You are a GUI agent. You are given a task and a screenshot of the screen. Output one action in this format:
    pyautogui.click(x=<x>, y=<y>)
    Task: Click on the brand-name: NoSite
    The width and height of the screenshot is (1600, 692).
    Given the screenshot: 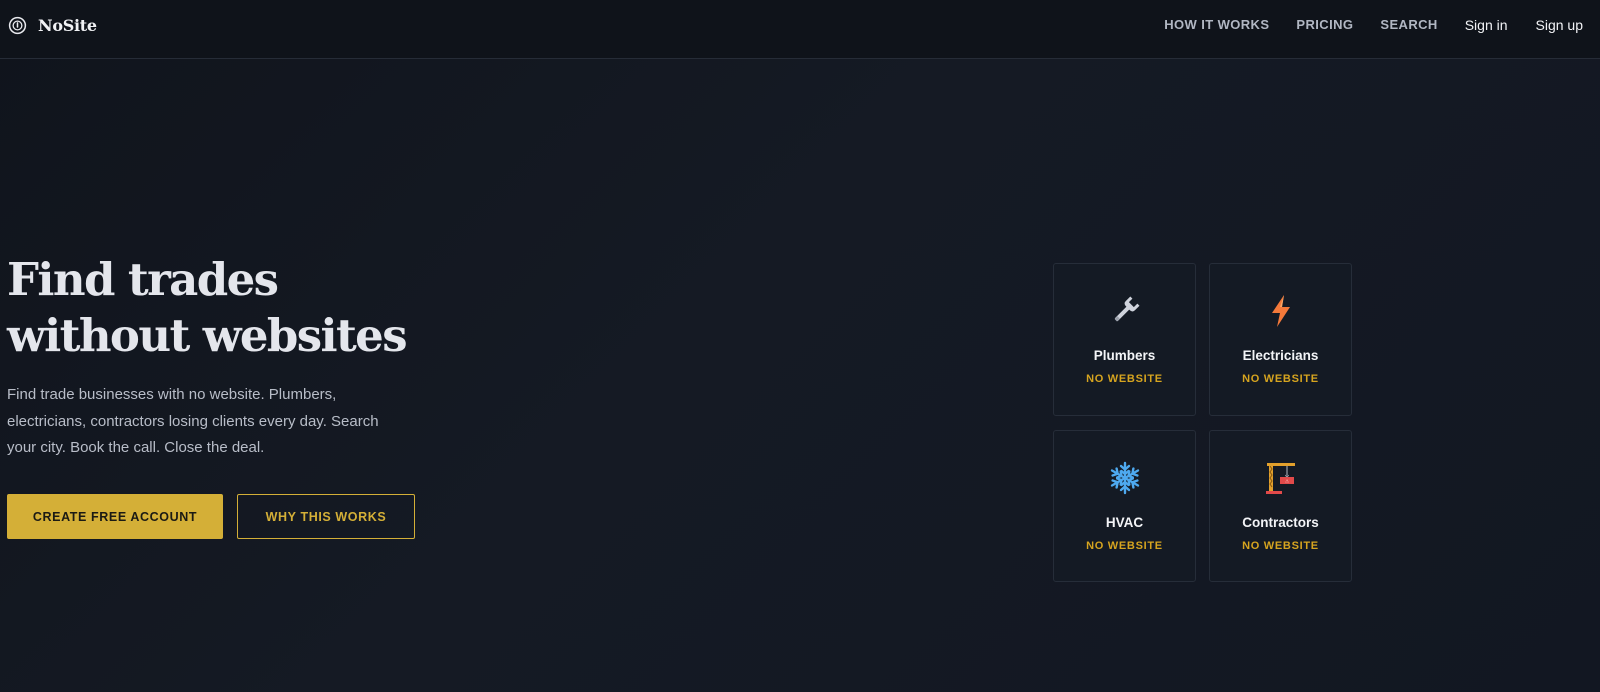 What is the action you would take?
    pyautogui.click(x=67, y=25)
    